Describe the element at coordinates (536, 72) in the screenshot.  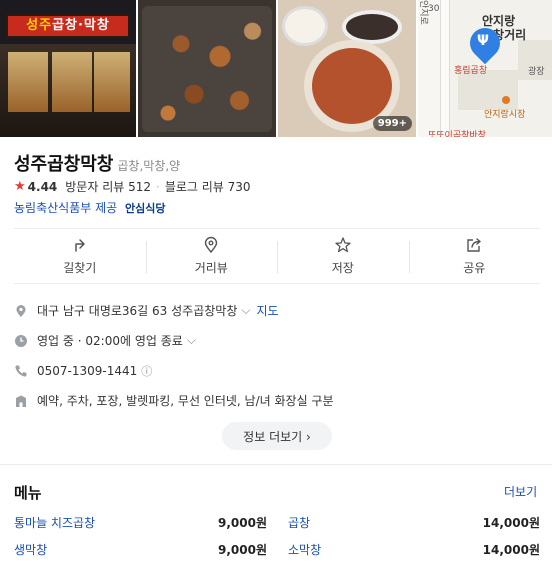
I see `map-label: 광장` at that location.